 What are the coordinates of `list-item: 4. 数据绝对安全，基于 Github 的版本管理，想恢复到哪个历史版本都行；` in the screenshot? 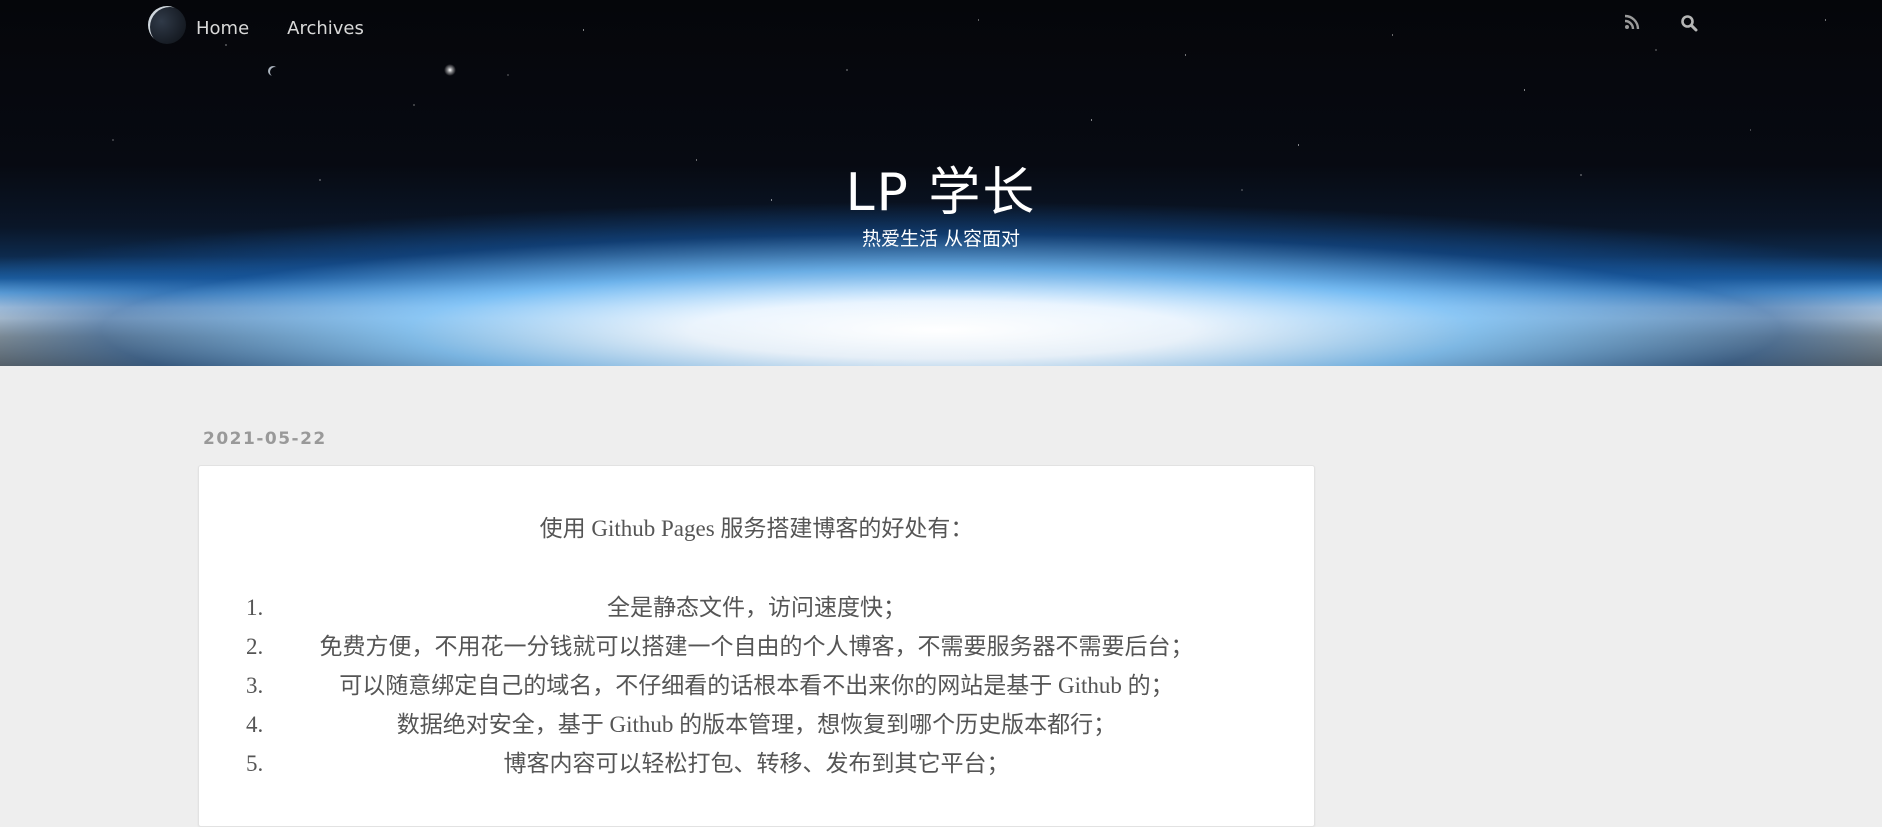 It's located at (756, 724).